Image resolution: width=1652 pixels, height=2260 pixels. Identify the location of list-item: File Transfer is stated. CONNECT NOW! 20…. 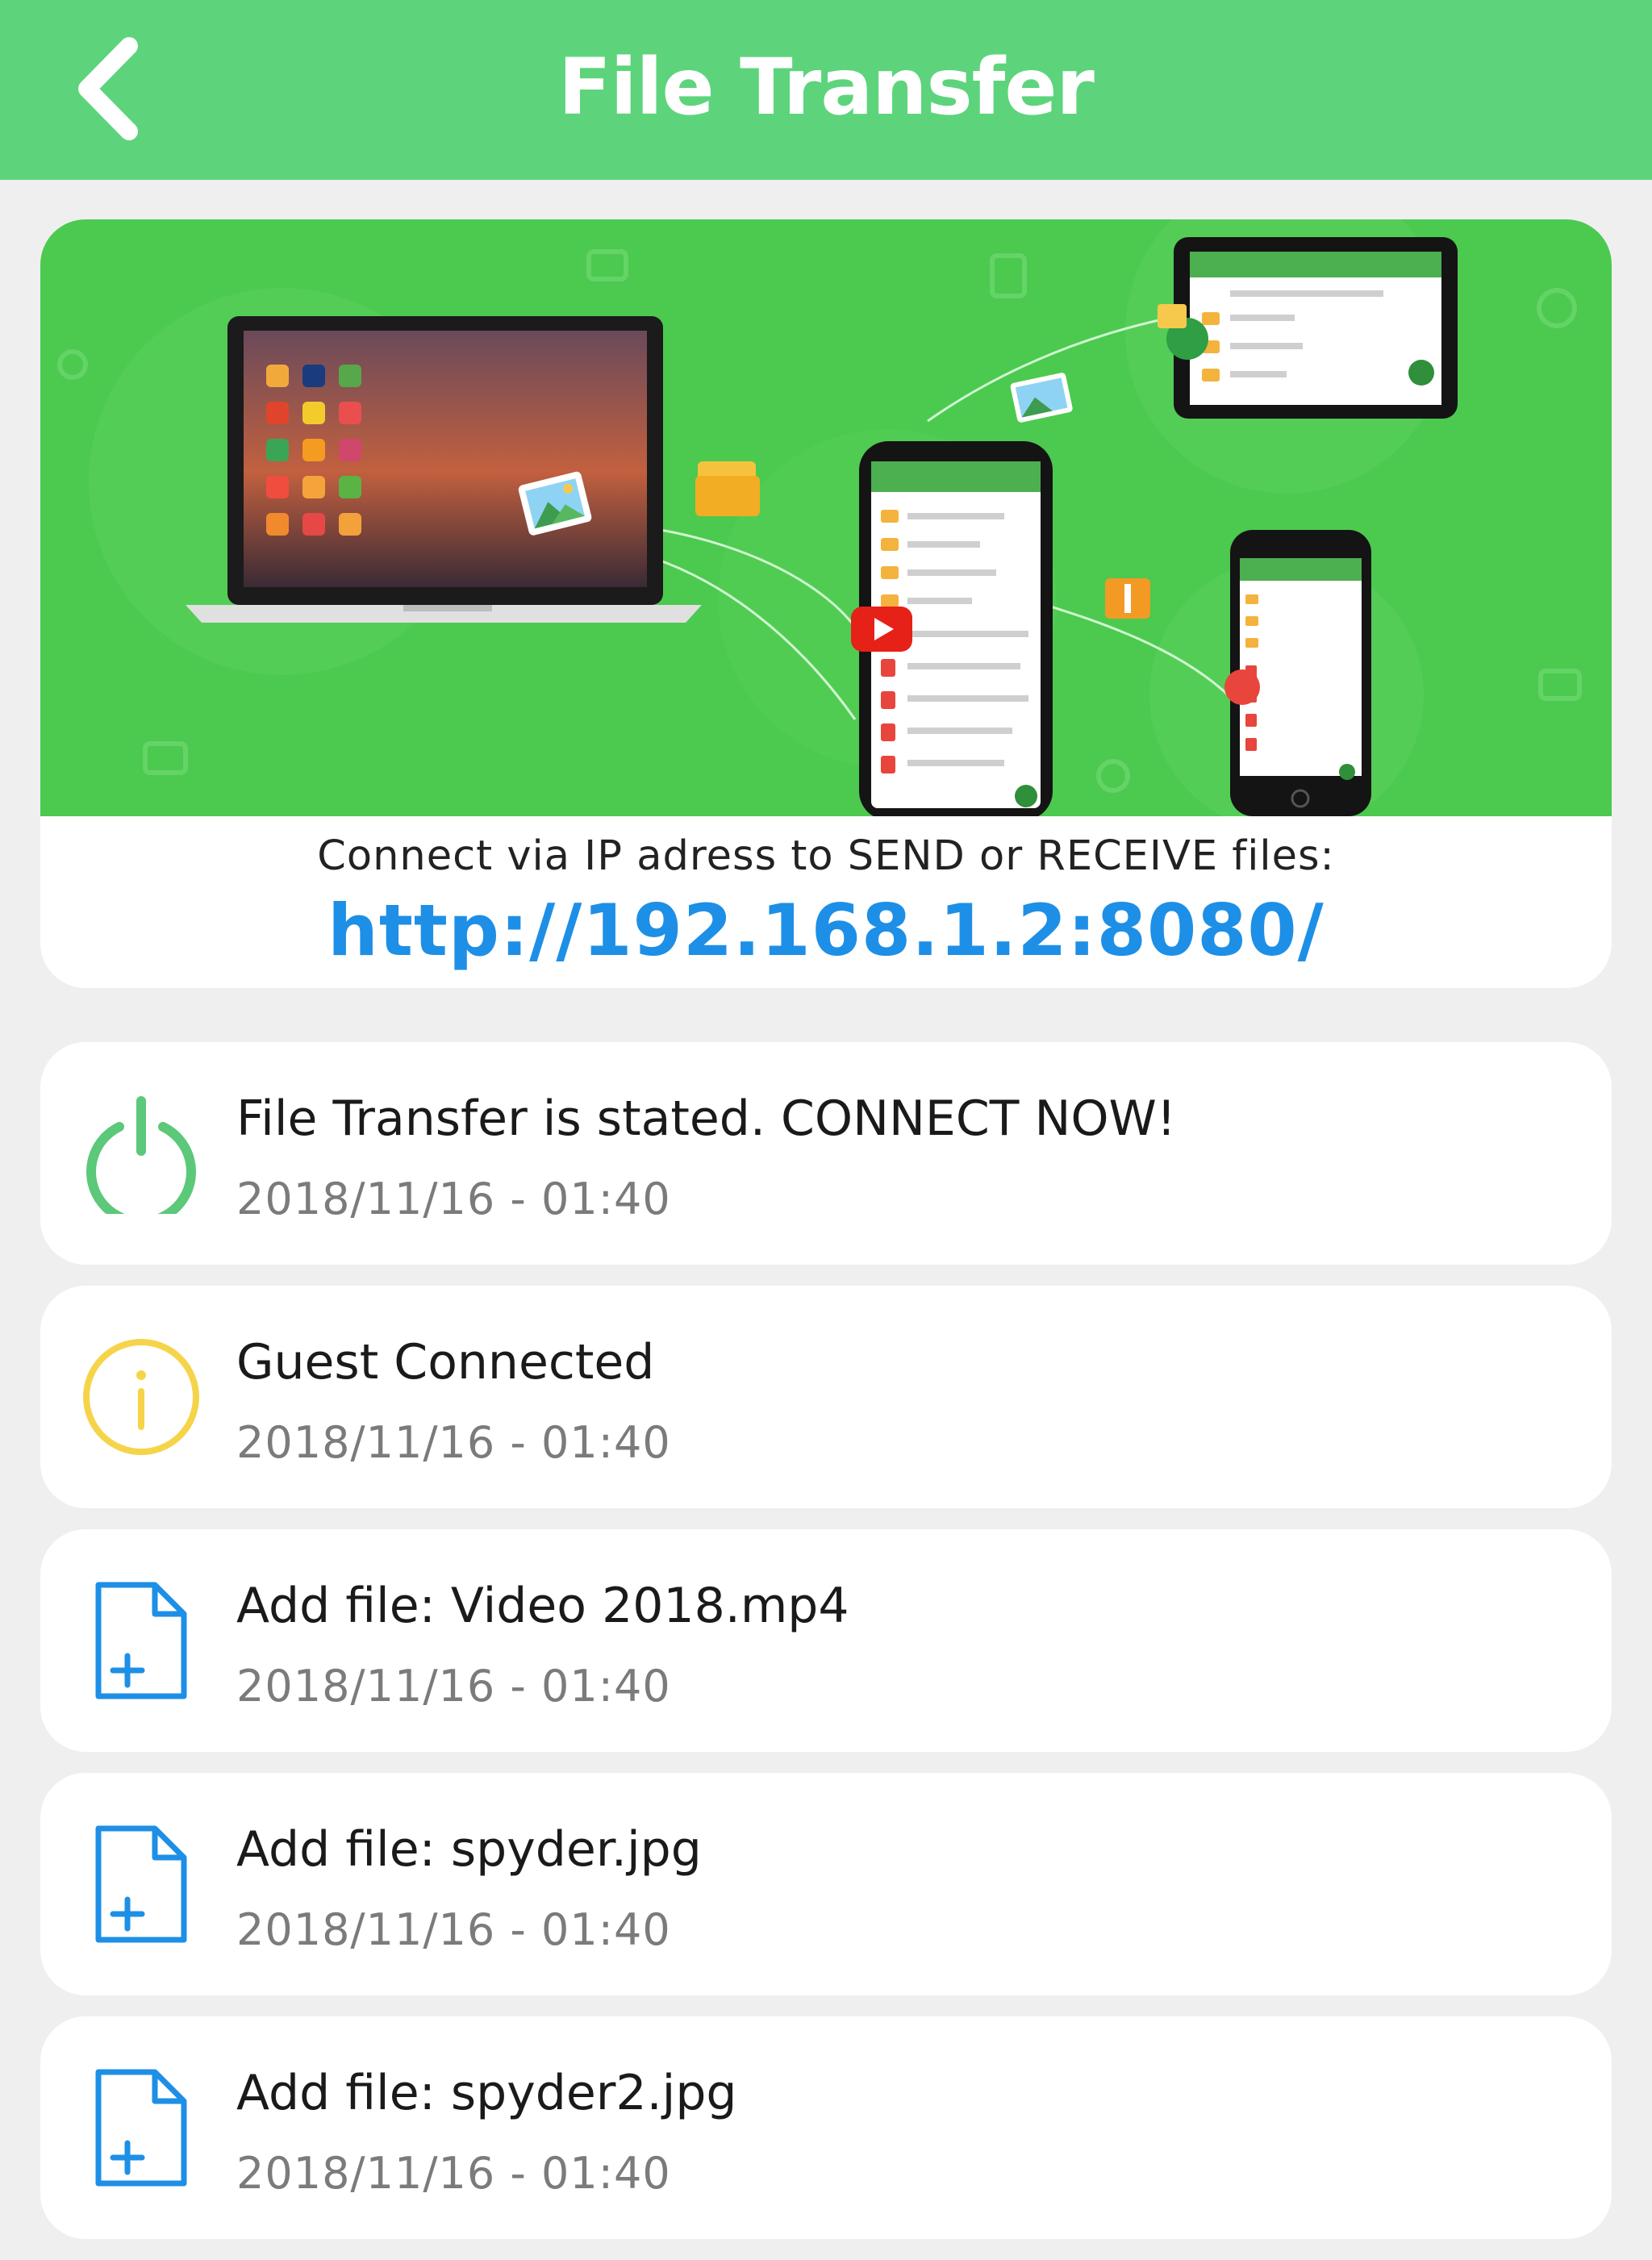
(826, 1153).